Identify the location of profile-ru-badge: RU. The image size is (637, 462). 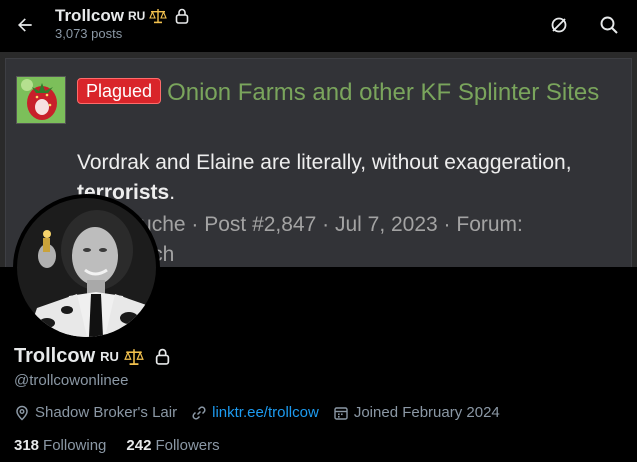
(109, 356).